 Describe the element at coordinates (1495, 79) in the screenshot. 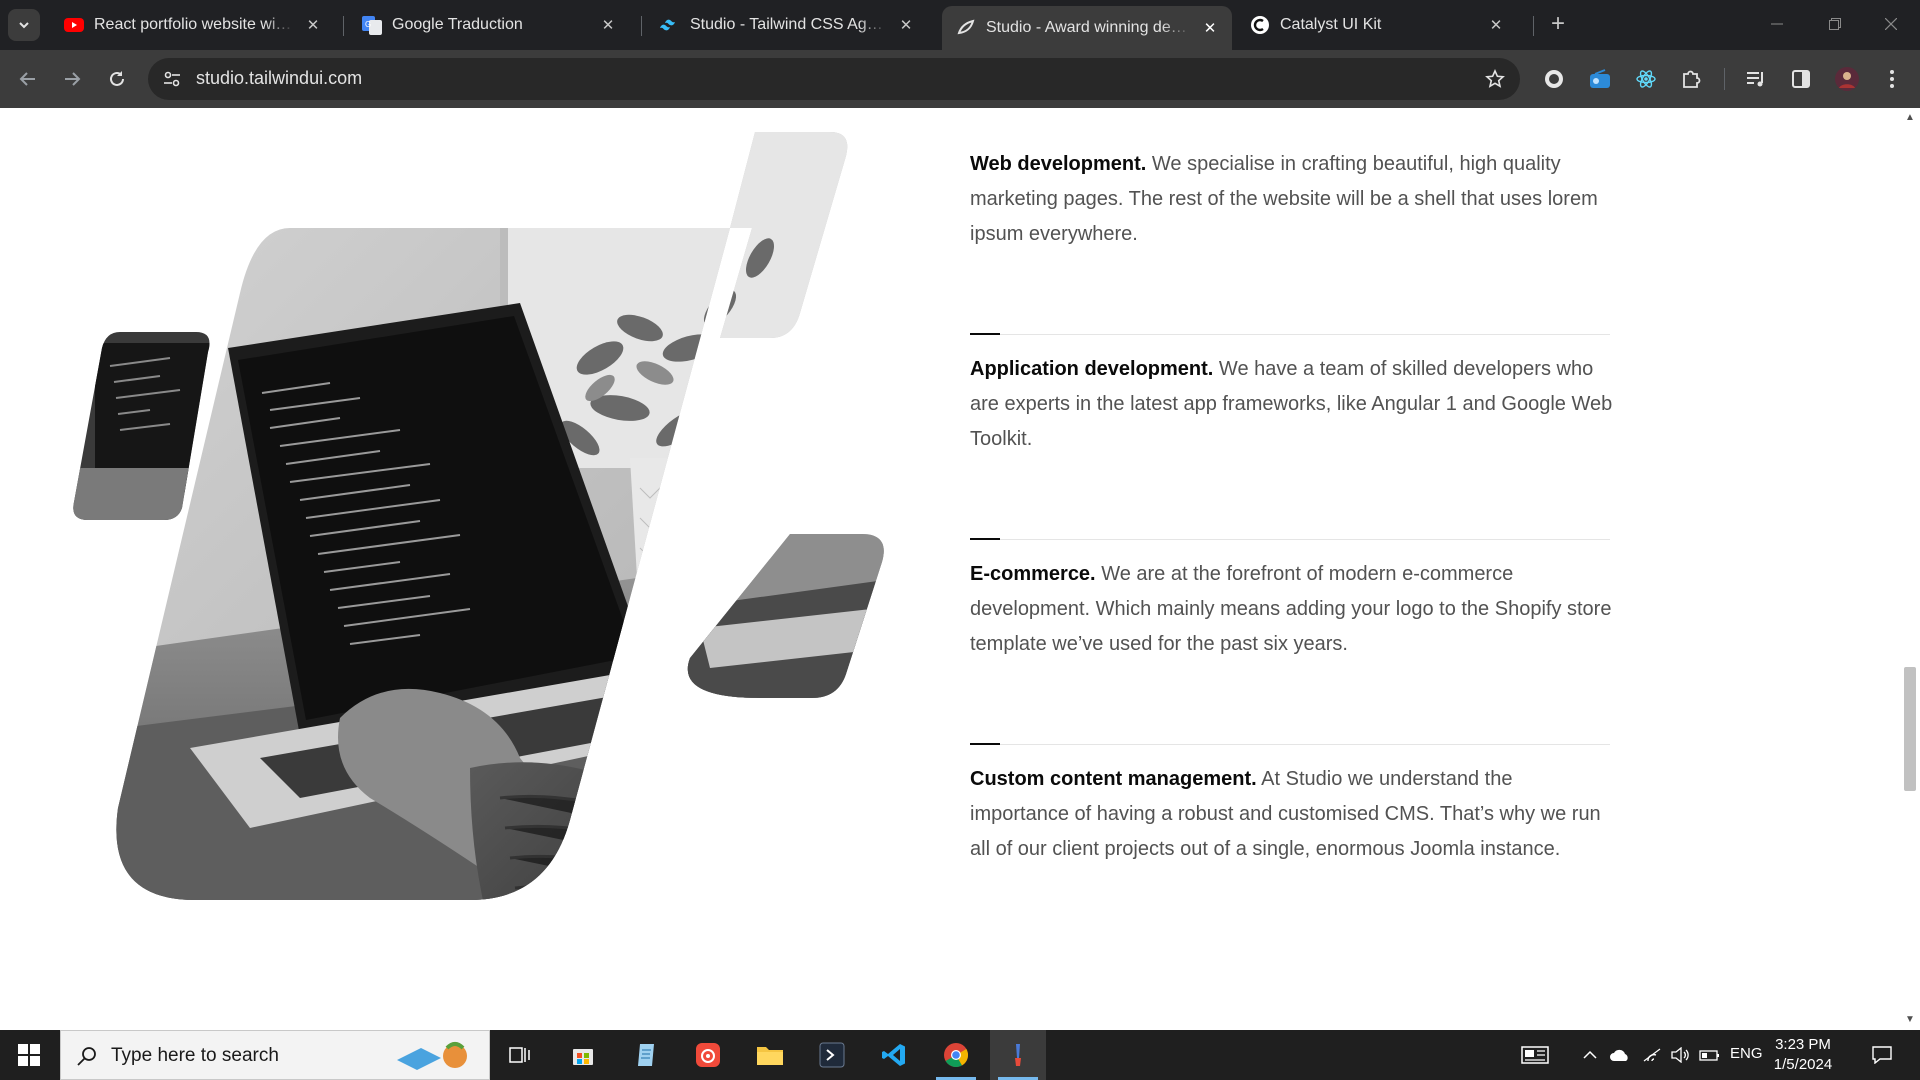

I see `bookmark-star-icon` at that location.